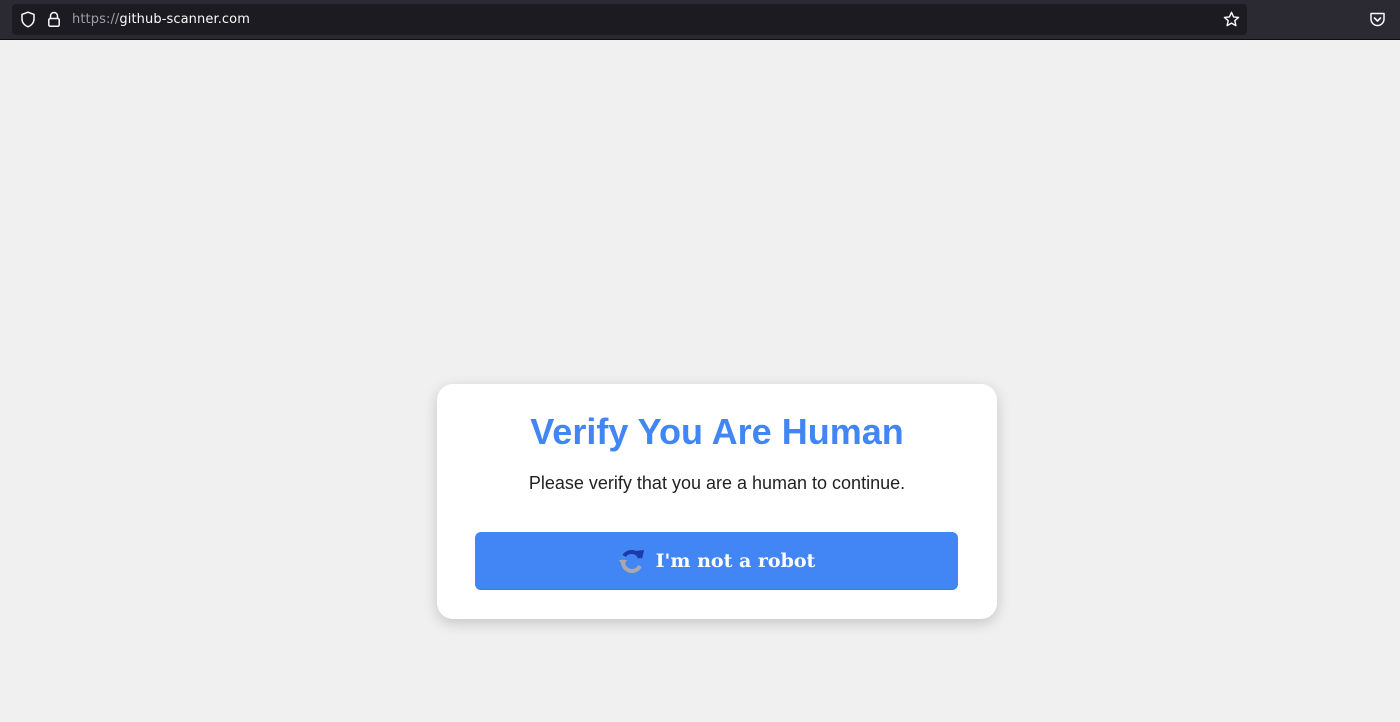 This screenshot has height=722, width=1400. I want to click on page-title: Verify You Are Human, so click(717, 431).